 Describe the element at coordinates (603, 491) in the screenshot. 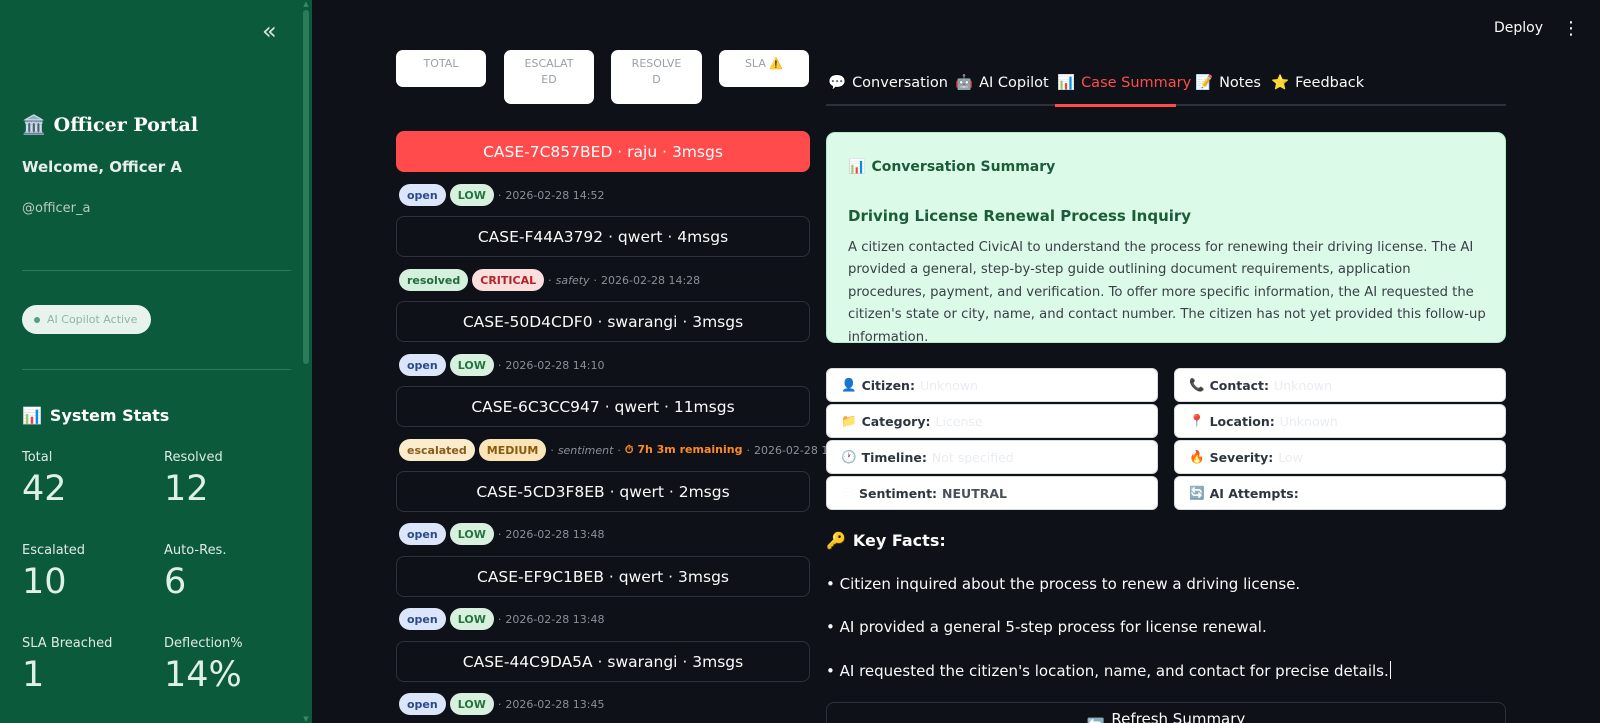

I see `case-button: CASE-5CD3F8EB · qwert · 2msgs` at that location.